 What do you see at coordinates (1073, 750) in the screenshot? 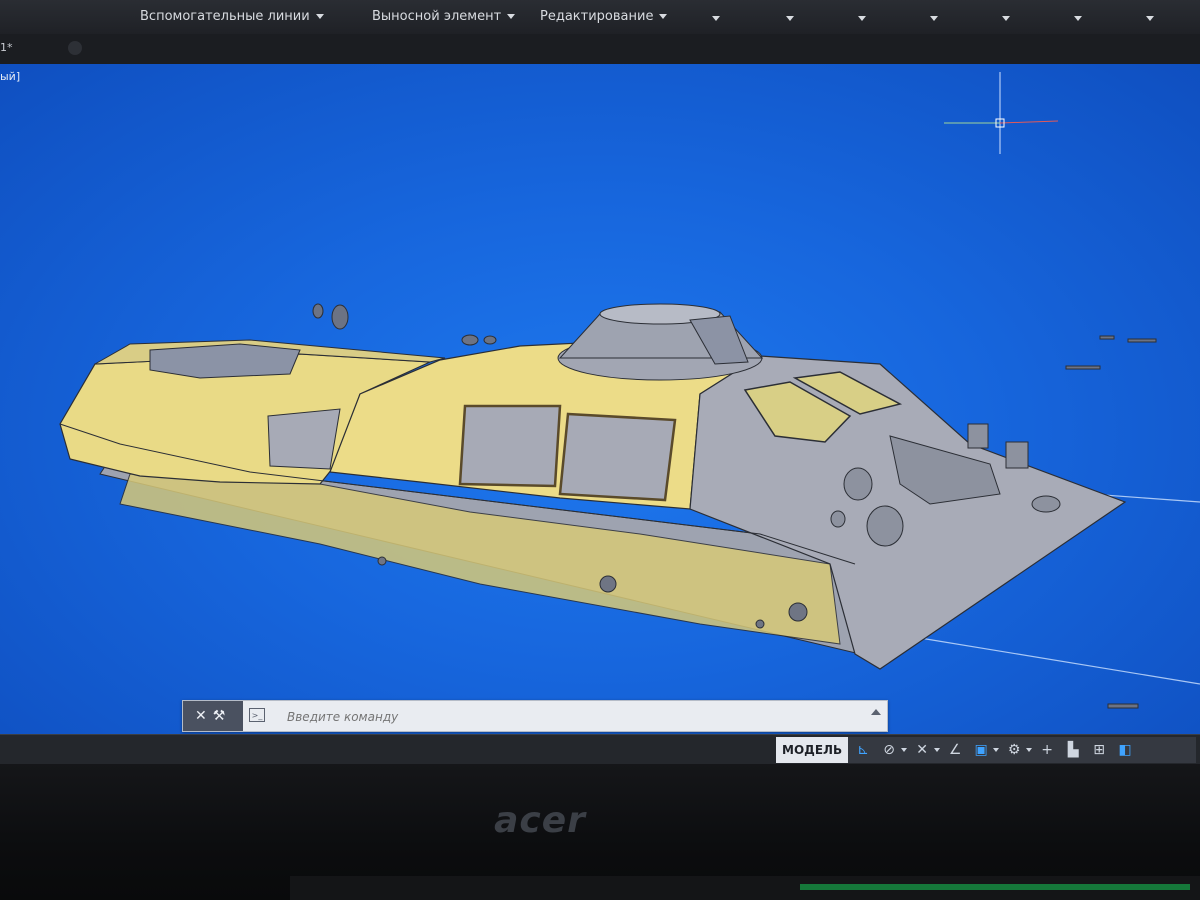
I see `workspace-icon: ▙` at bounding box center [1073, 750].